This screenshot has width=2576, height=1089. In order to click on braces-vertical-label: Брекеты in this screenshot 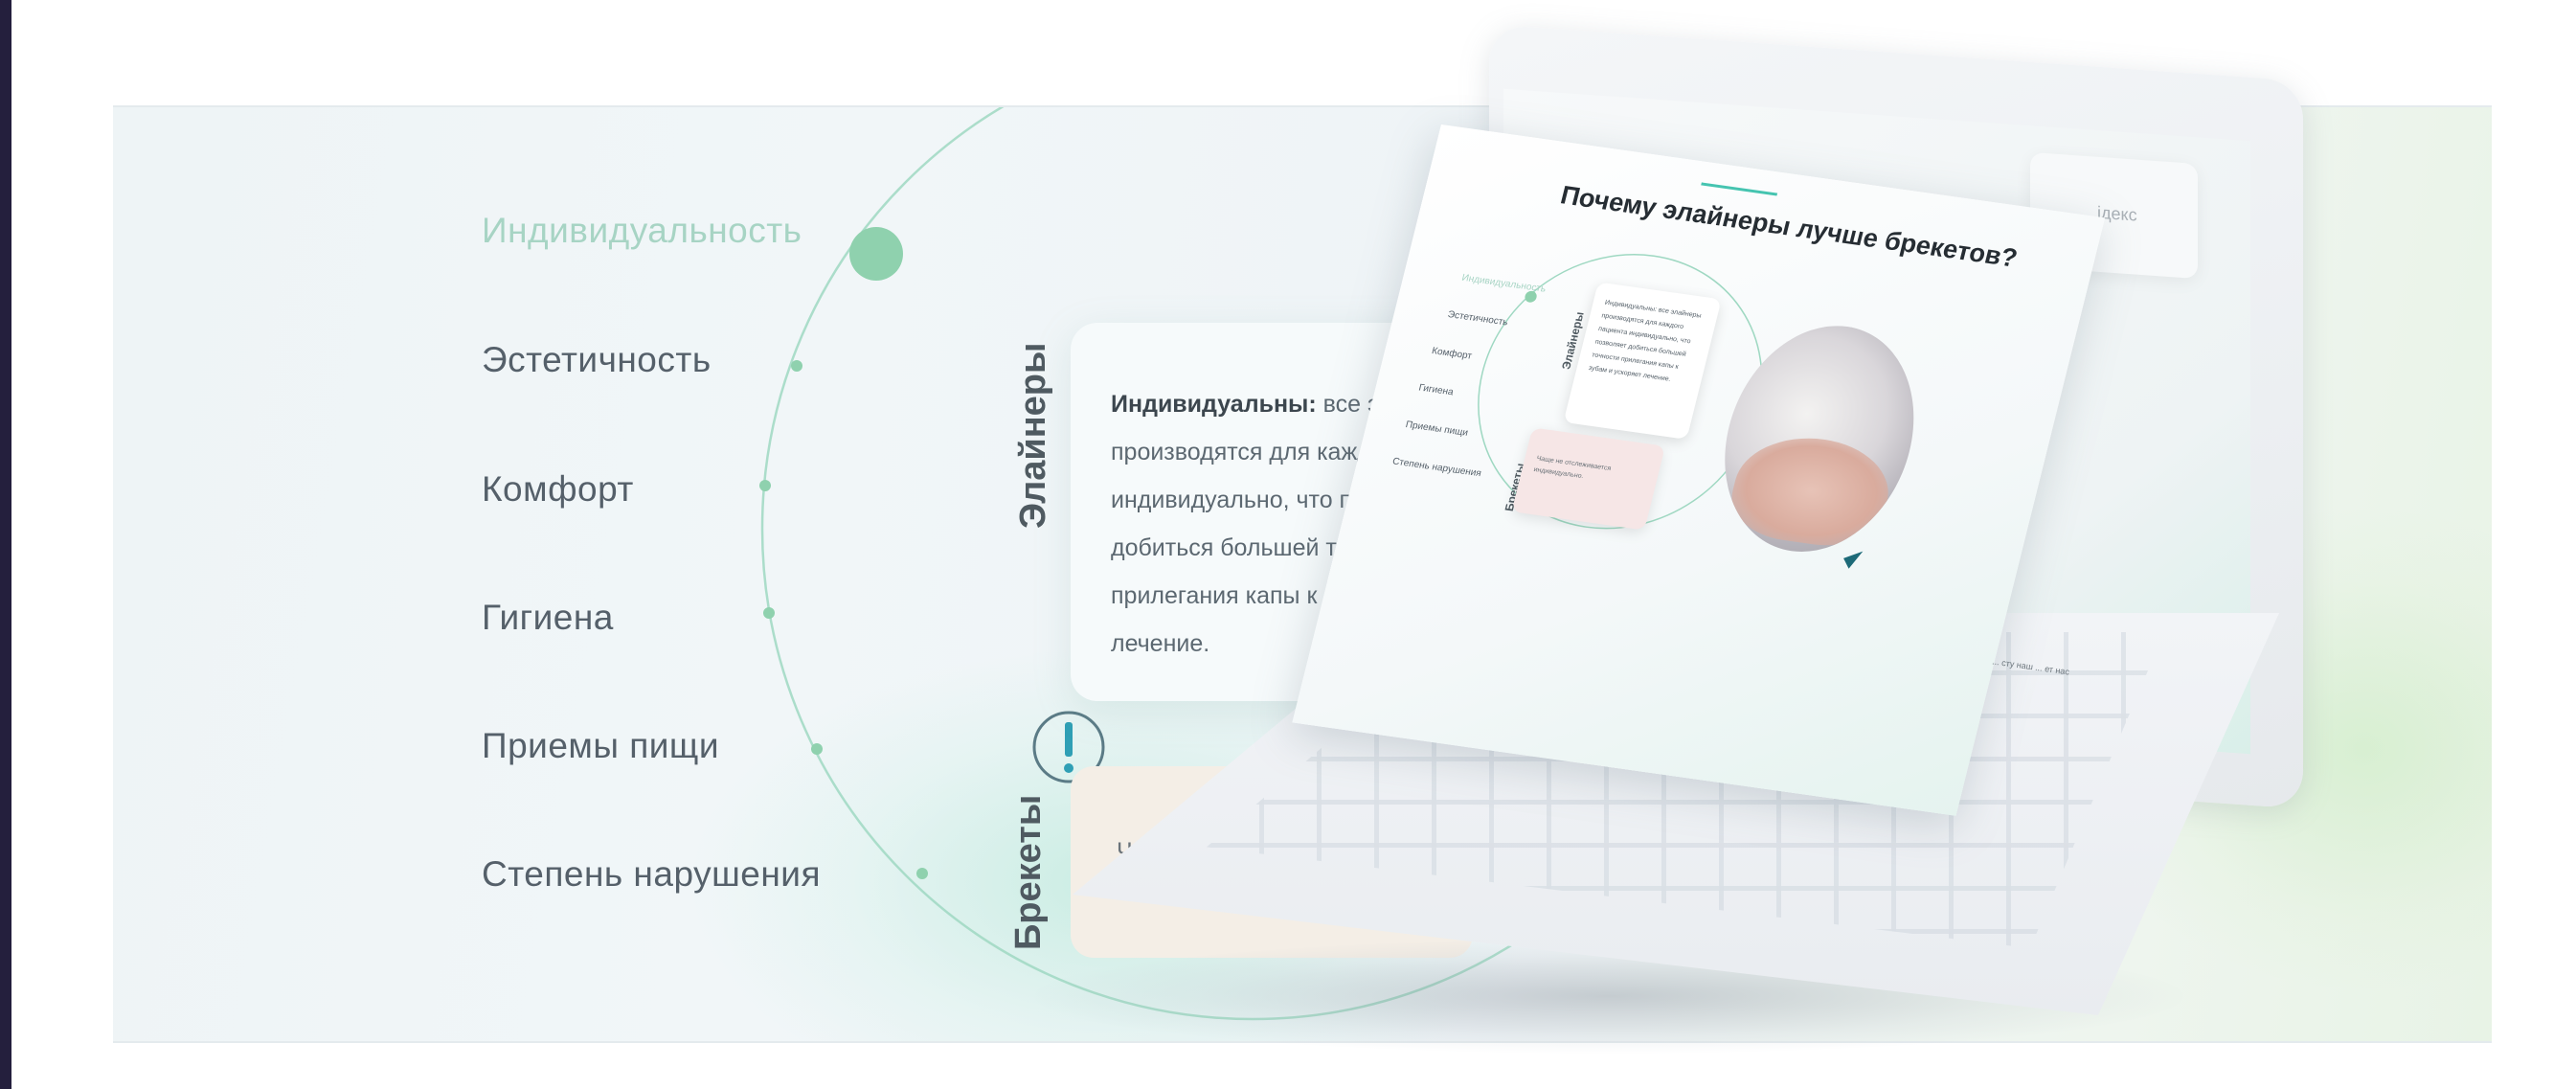, I will do `click(1028, 872)`.